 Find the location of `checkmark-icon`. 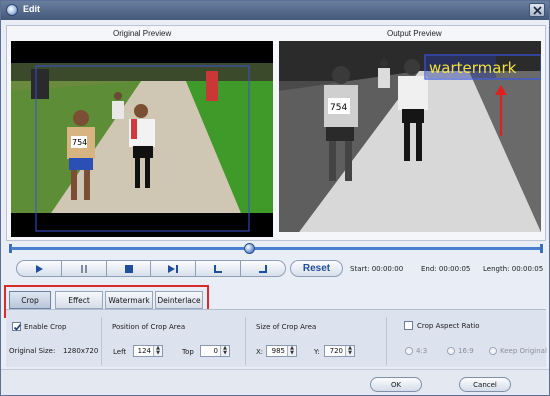

checkmark-icon is located at coordinates (17, 327).